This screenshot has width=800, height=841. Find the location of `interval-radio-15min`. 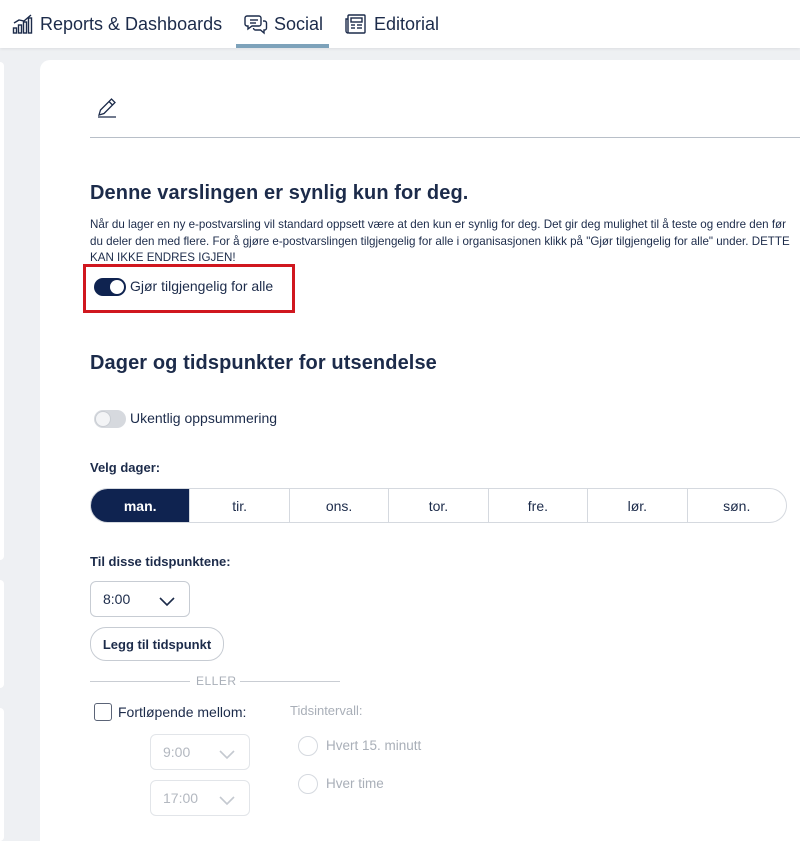

interval-radio-15min is located at coordinates (308, 746).